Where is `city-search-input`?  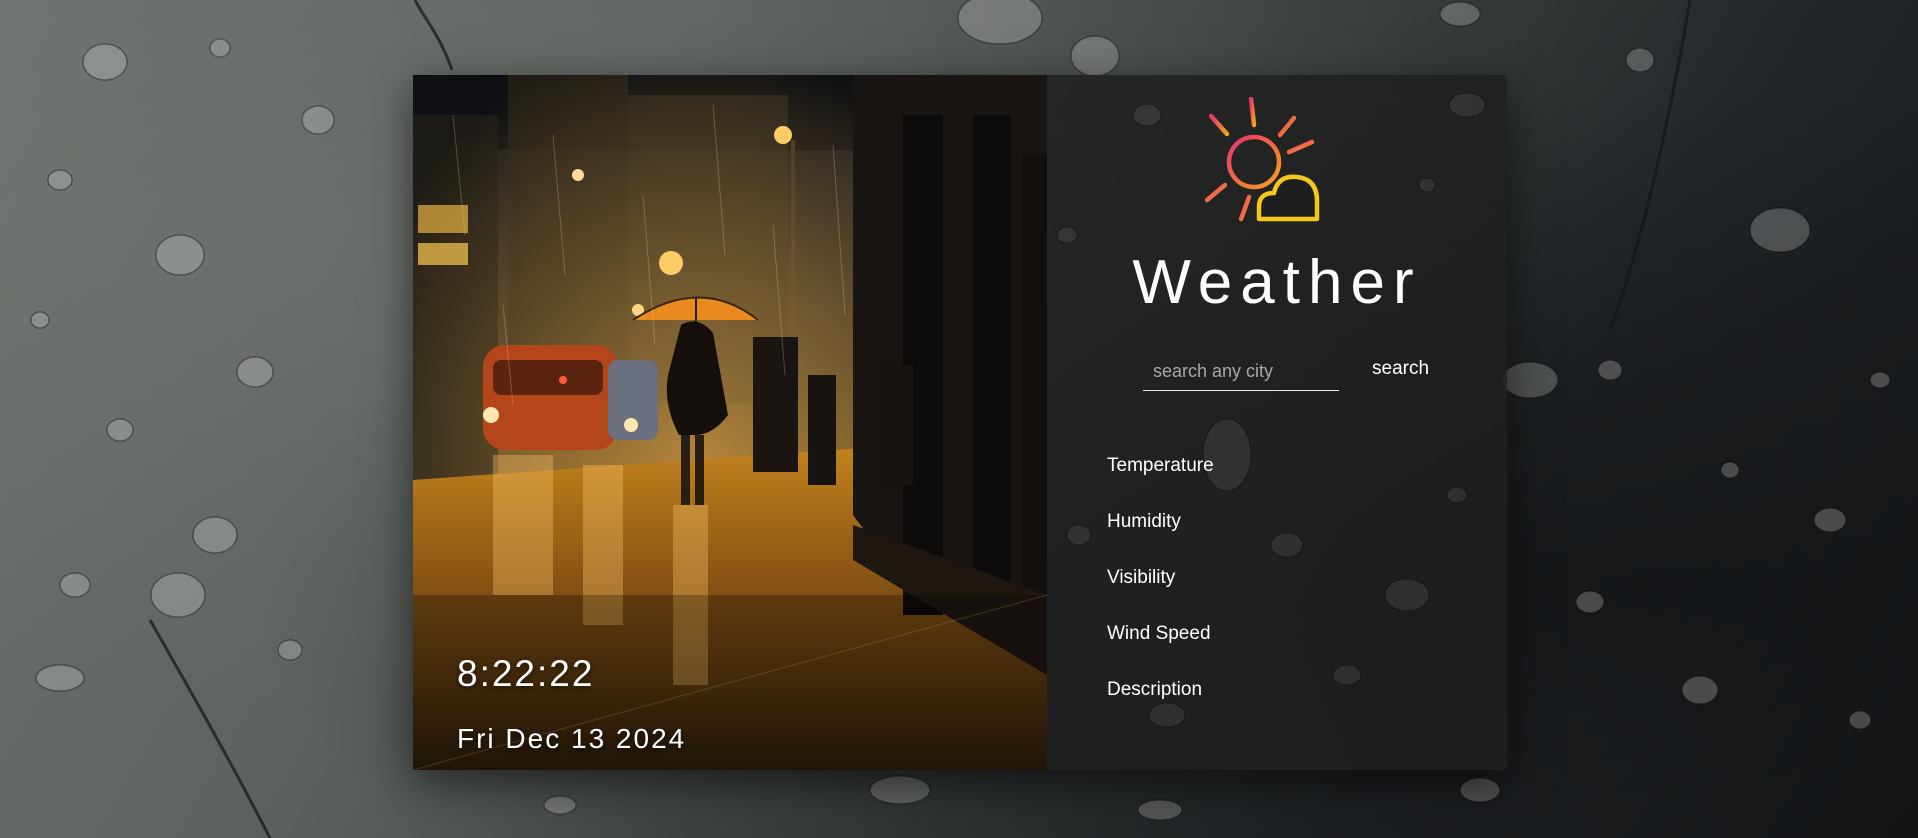
city-search-input is located at coordinates (1241, 372).